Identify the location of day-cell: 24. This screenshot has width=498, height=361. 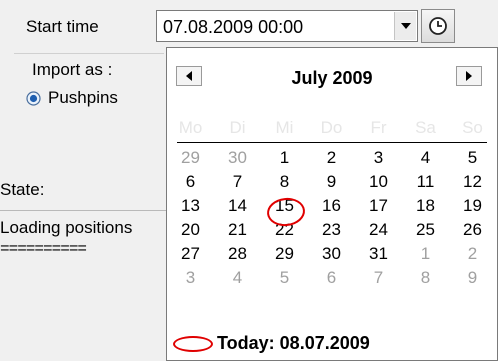
(378, 230).